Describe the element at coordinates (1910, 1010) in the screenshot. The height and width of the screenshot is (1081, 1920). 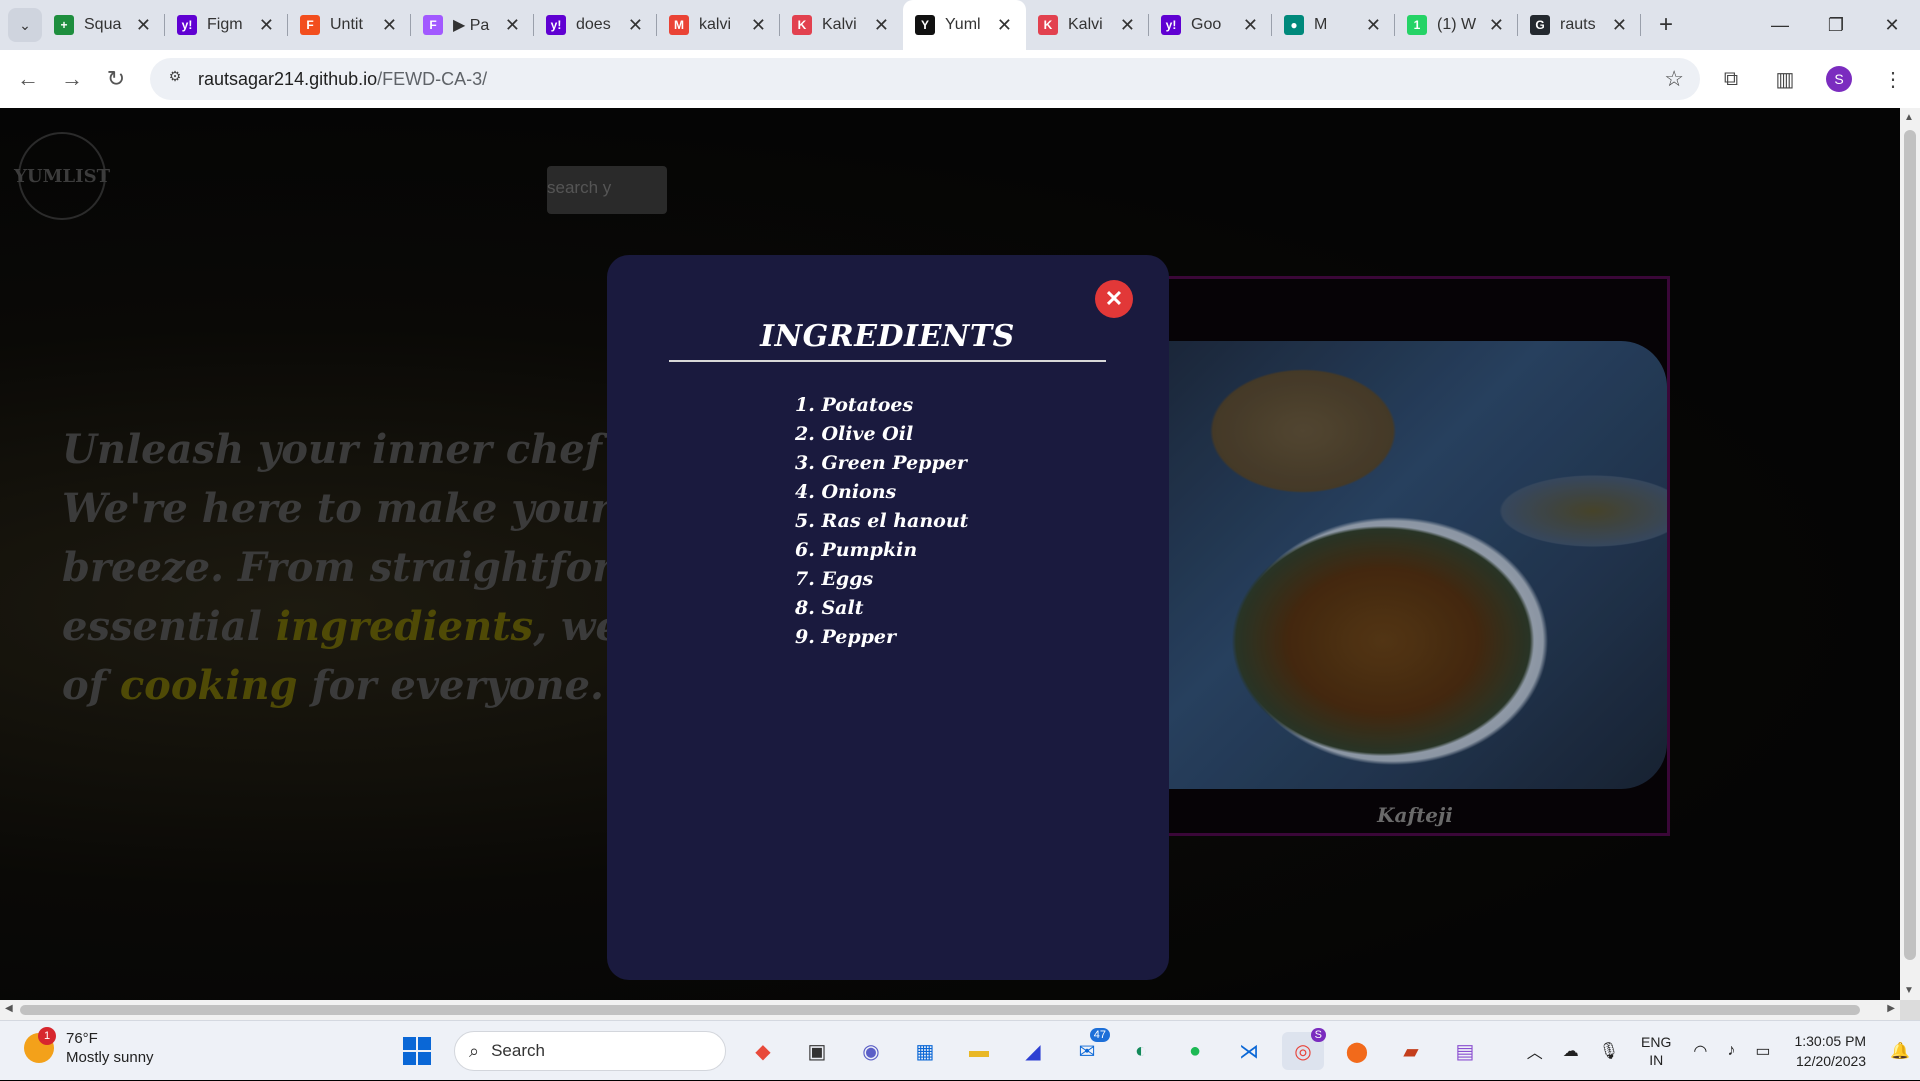
I see `scrollbar-corner` at that location.